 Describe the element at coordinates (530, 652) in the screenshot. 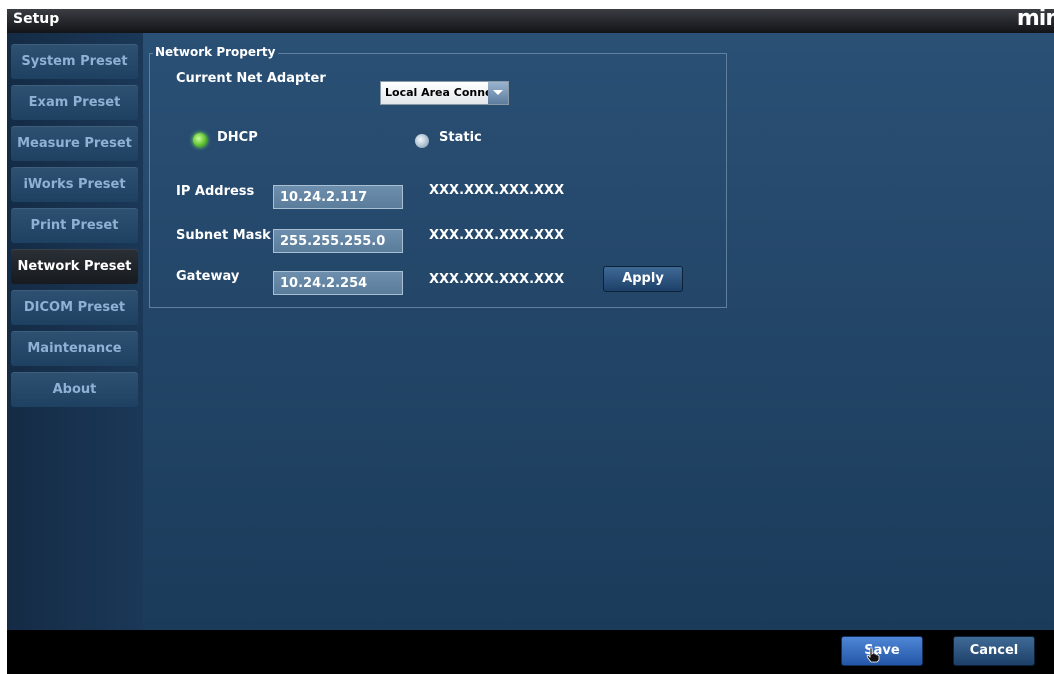

I see `footer-bar: Save Cancel` at that location.